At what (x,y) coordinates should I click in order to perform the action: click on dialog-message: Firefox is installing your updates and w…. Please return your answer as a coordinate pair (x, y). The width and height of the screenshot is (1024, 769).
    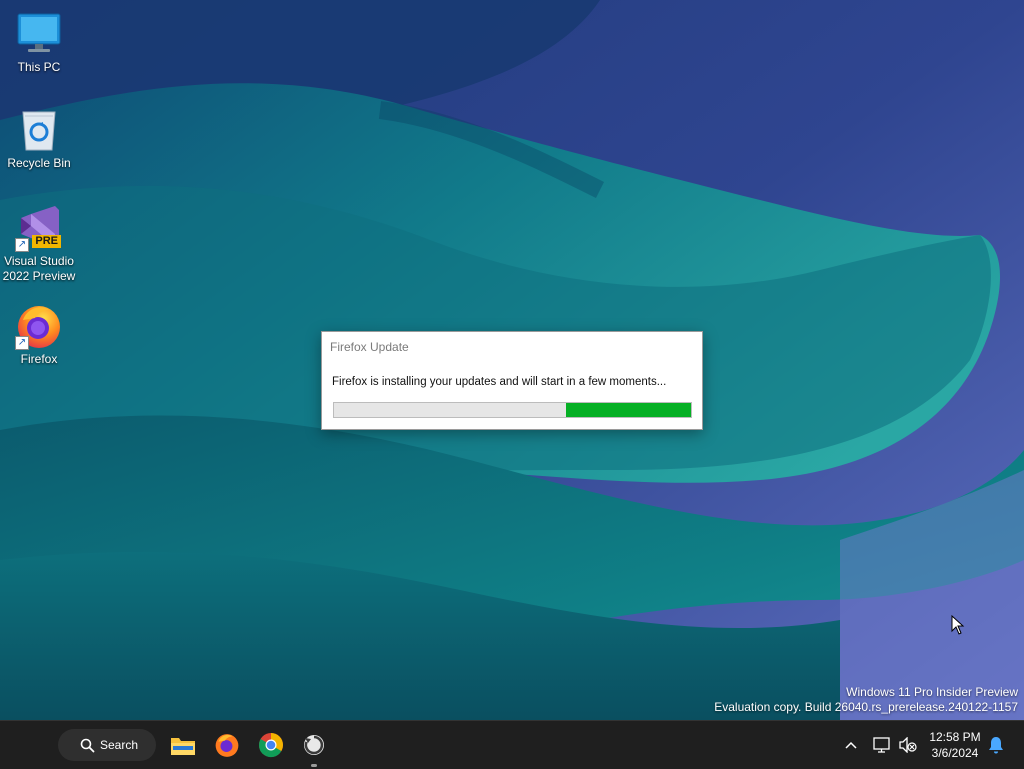
    Looking at the image, I should click on (499, 382).